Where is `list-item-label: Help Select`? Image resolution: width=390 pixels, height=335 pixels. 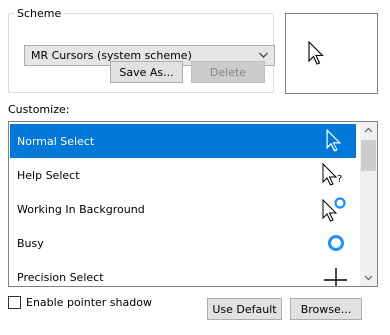 list-item-label: Help Select is located at coordinates (48, 175).